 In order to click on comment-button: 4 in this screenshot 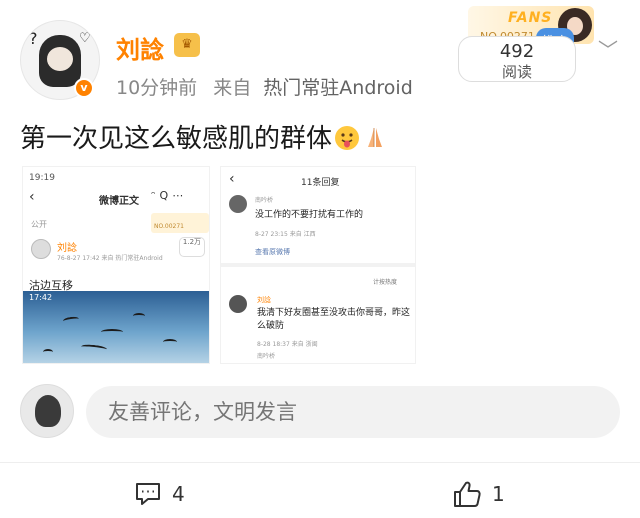, I will do `click(159, 494)`.